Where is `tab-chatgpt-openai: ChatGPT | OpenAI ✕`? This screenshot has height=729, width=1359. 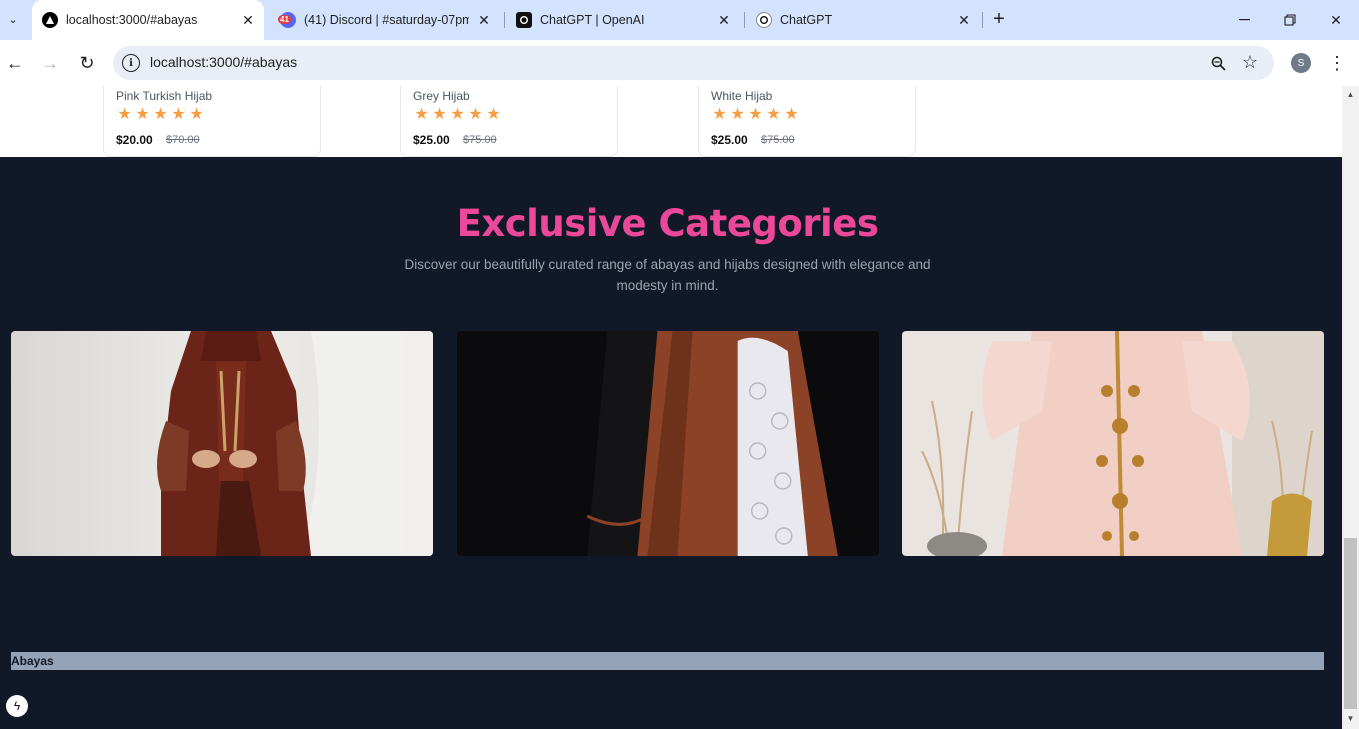 tab-chatgpt-openai: ChatGPT | OpenAI ✕ is located at coordinates (624, 20).